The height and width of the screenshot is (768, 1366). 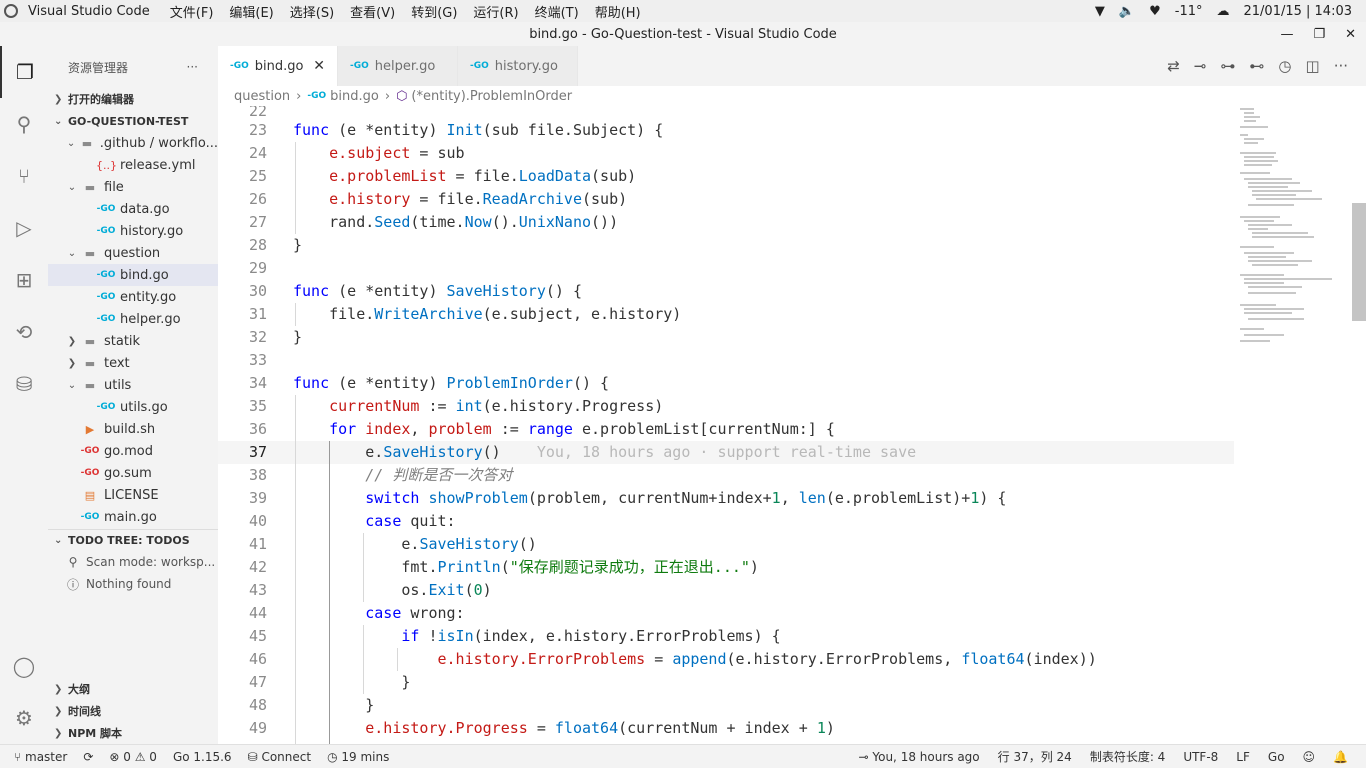 I want to click on feedback-icon: ☺, so click(x=1309, y=757).